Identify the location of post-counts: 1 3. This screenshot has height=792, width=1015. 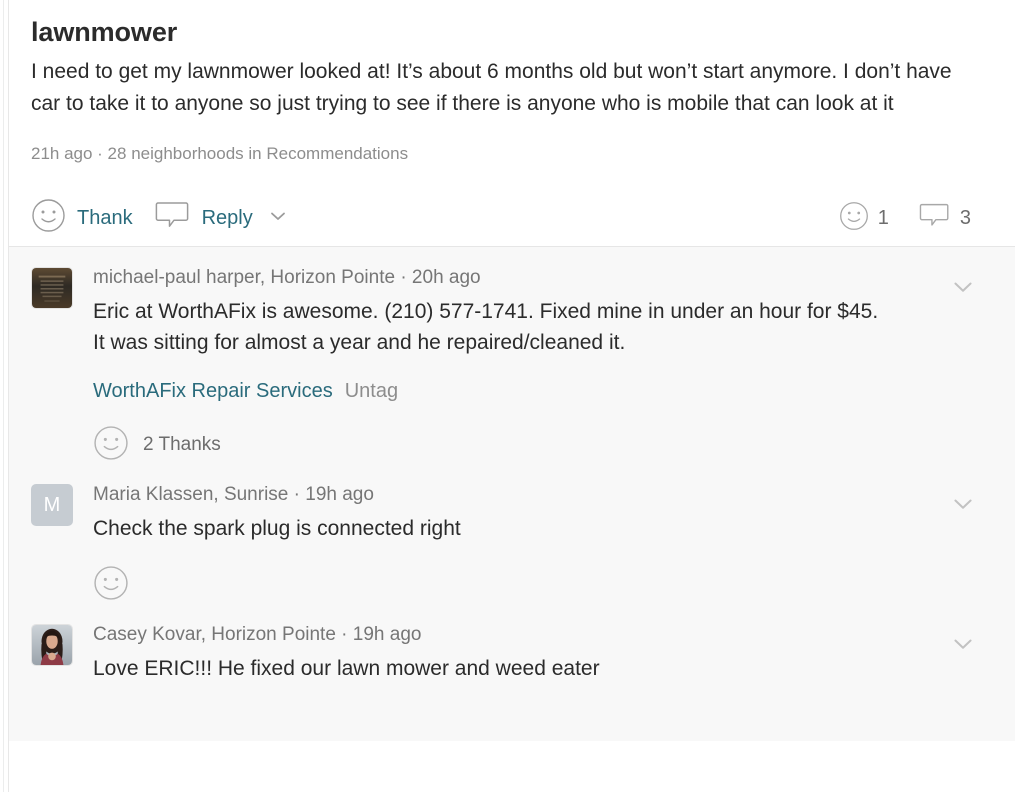
(916, 218).